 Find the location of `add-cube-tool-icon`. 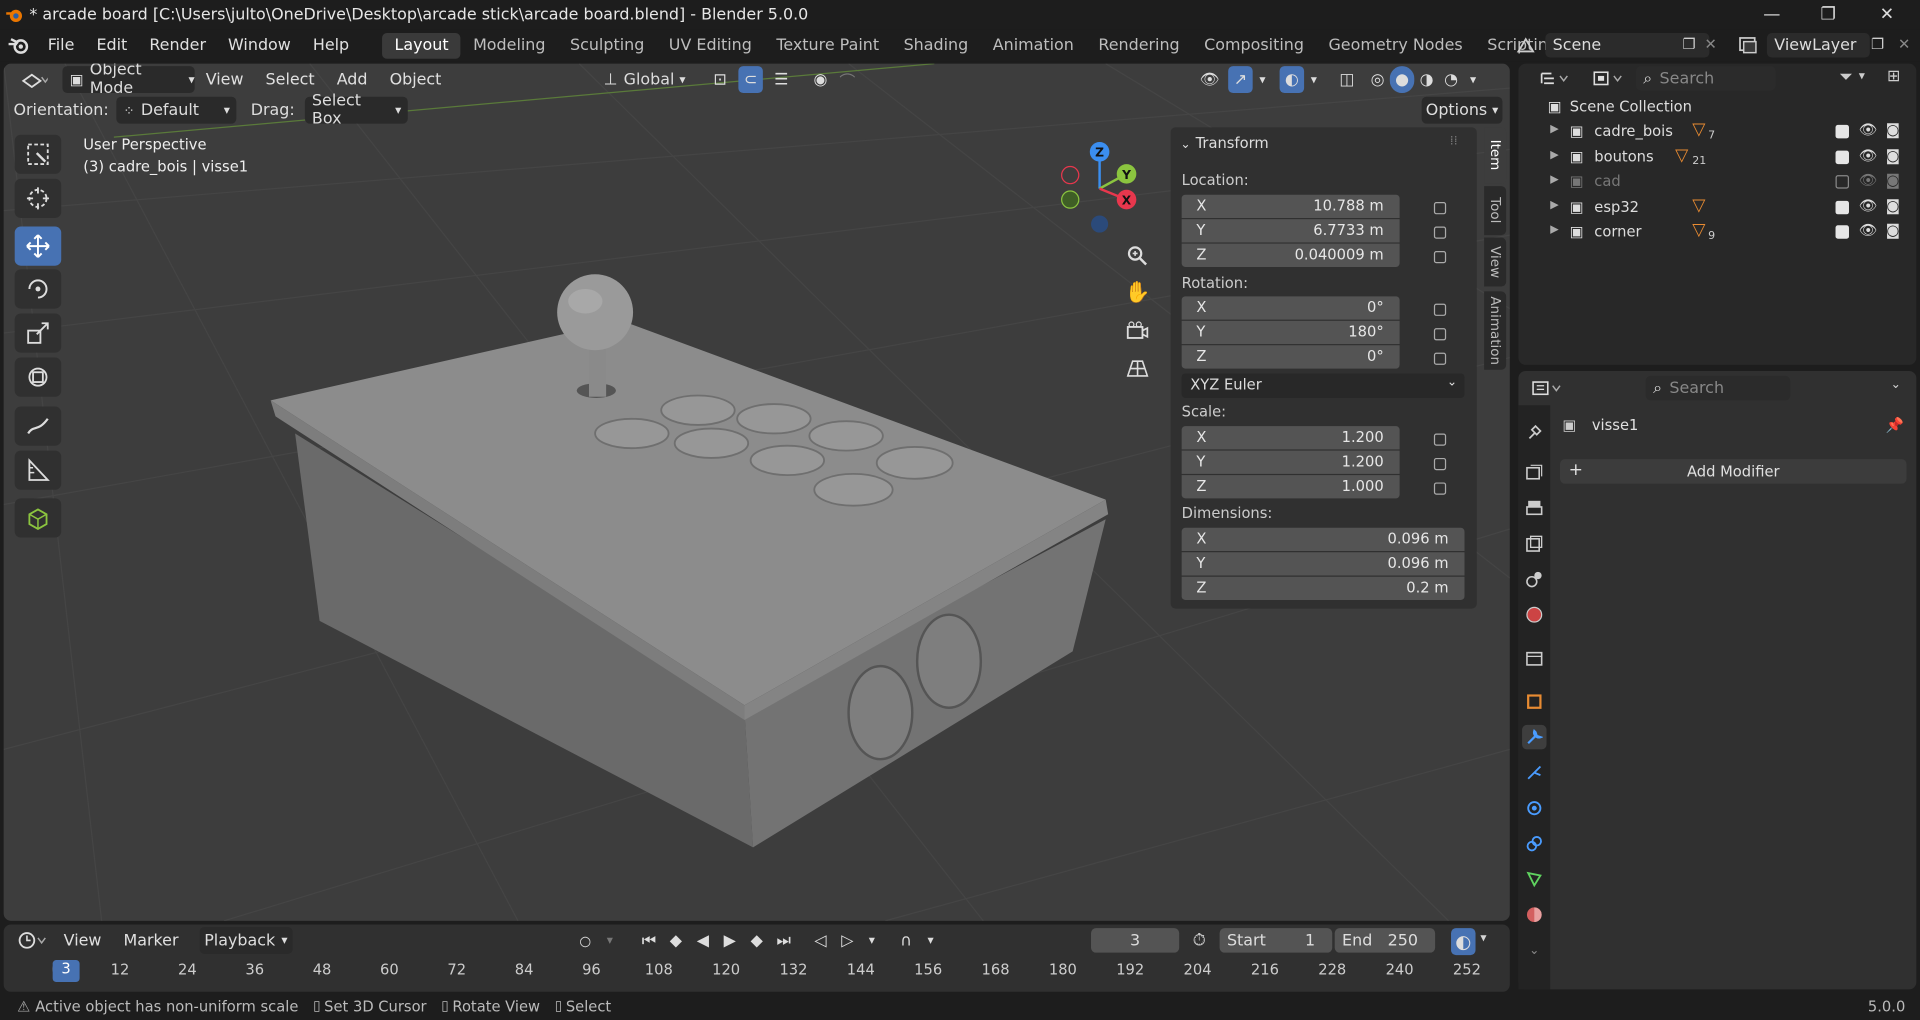

add-cube-tool-icon is located at coordinates (38, 518).